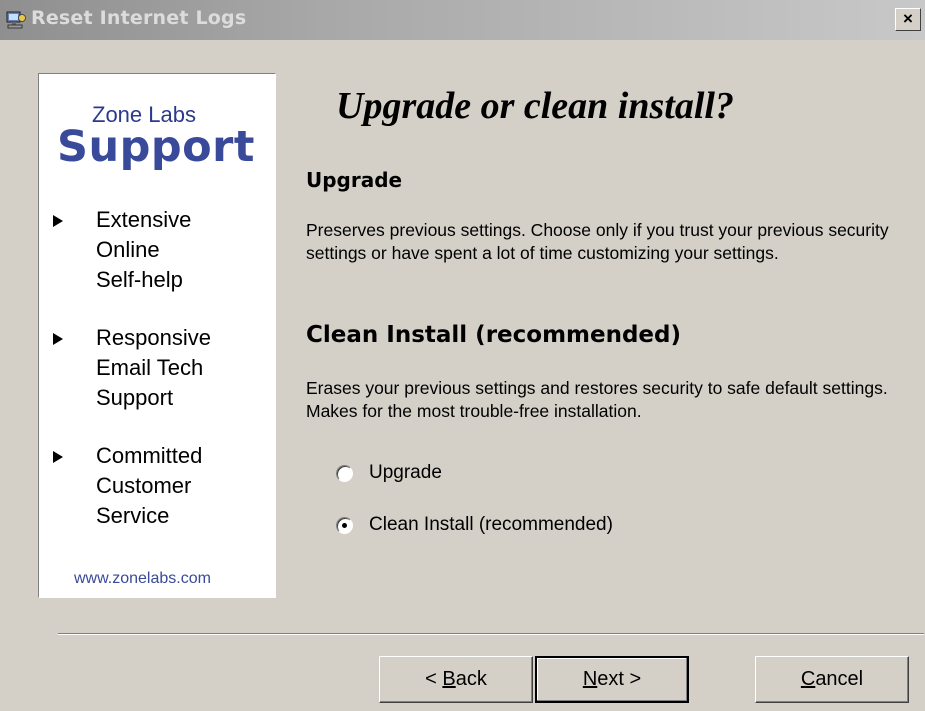 This screenshot has width=925, height=711. Describe the element at coordinates (344, 525) in the screenshot. I see `clean-install-radio` at that location.